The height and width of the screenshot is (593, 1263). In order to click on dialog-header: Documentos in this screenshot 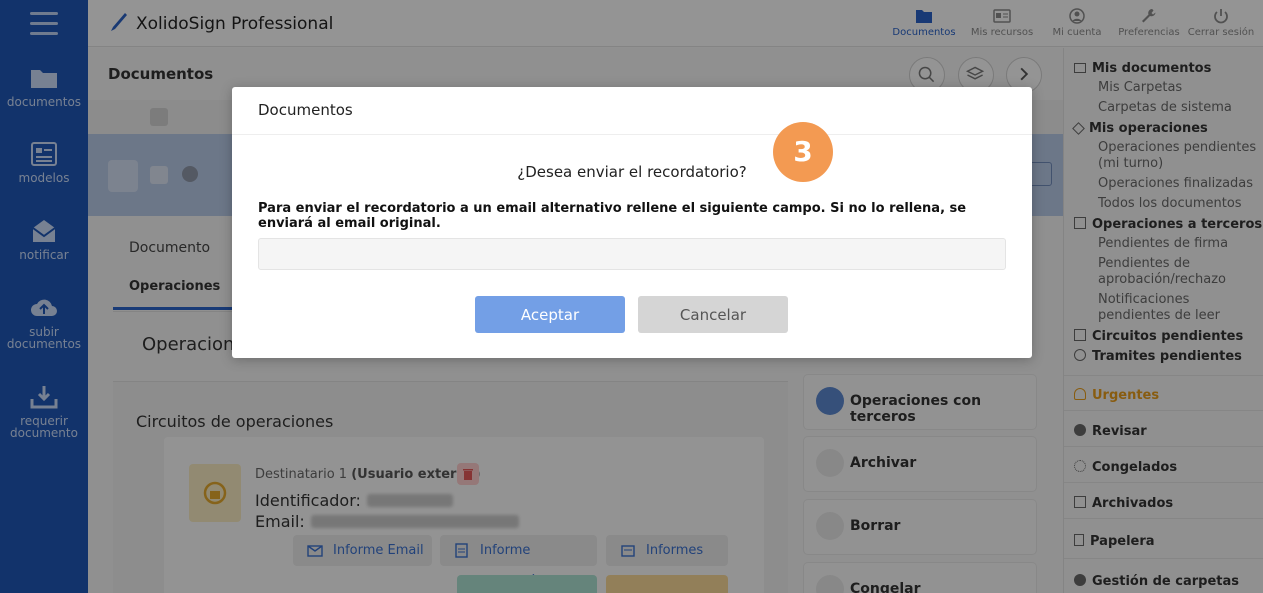, I will do `click(632, 111)`.